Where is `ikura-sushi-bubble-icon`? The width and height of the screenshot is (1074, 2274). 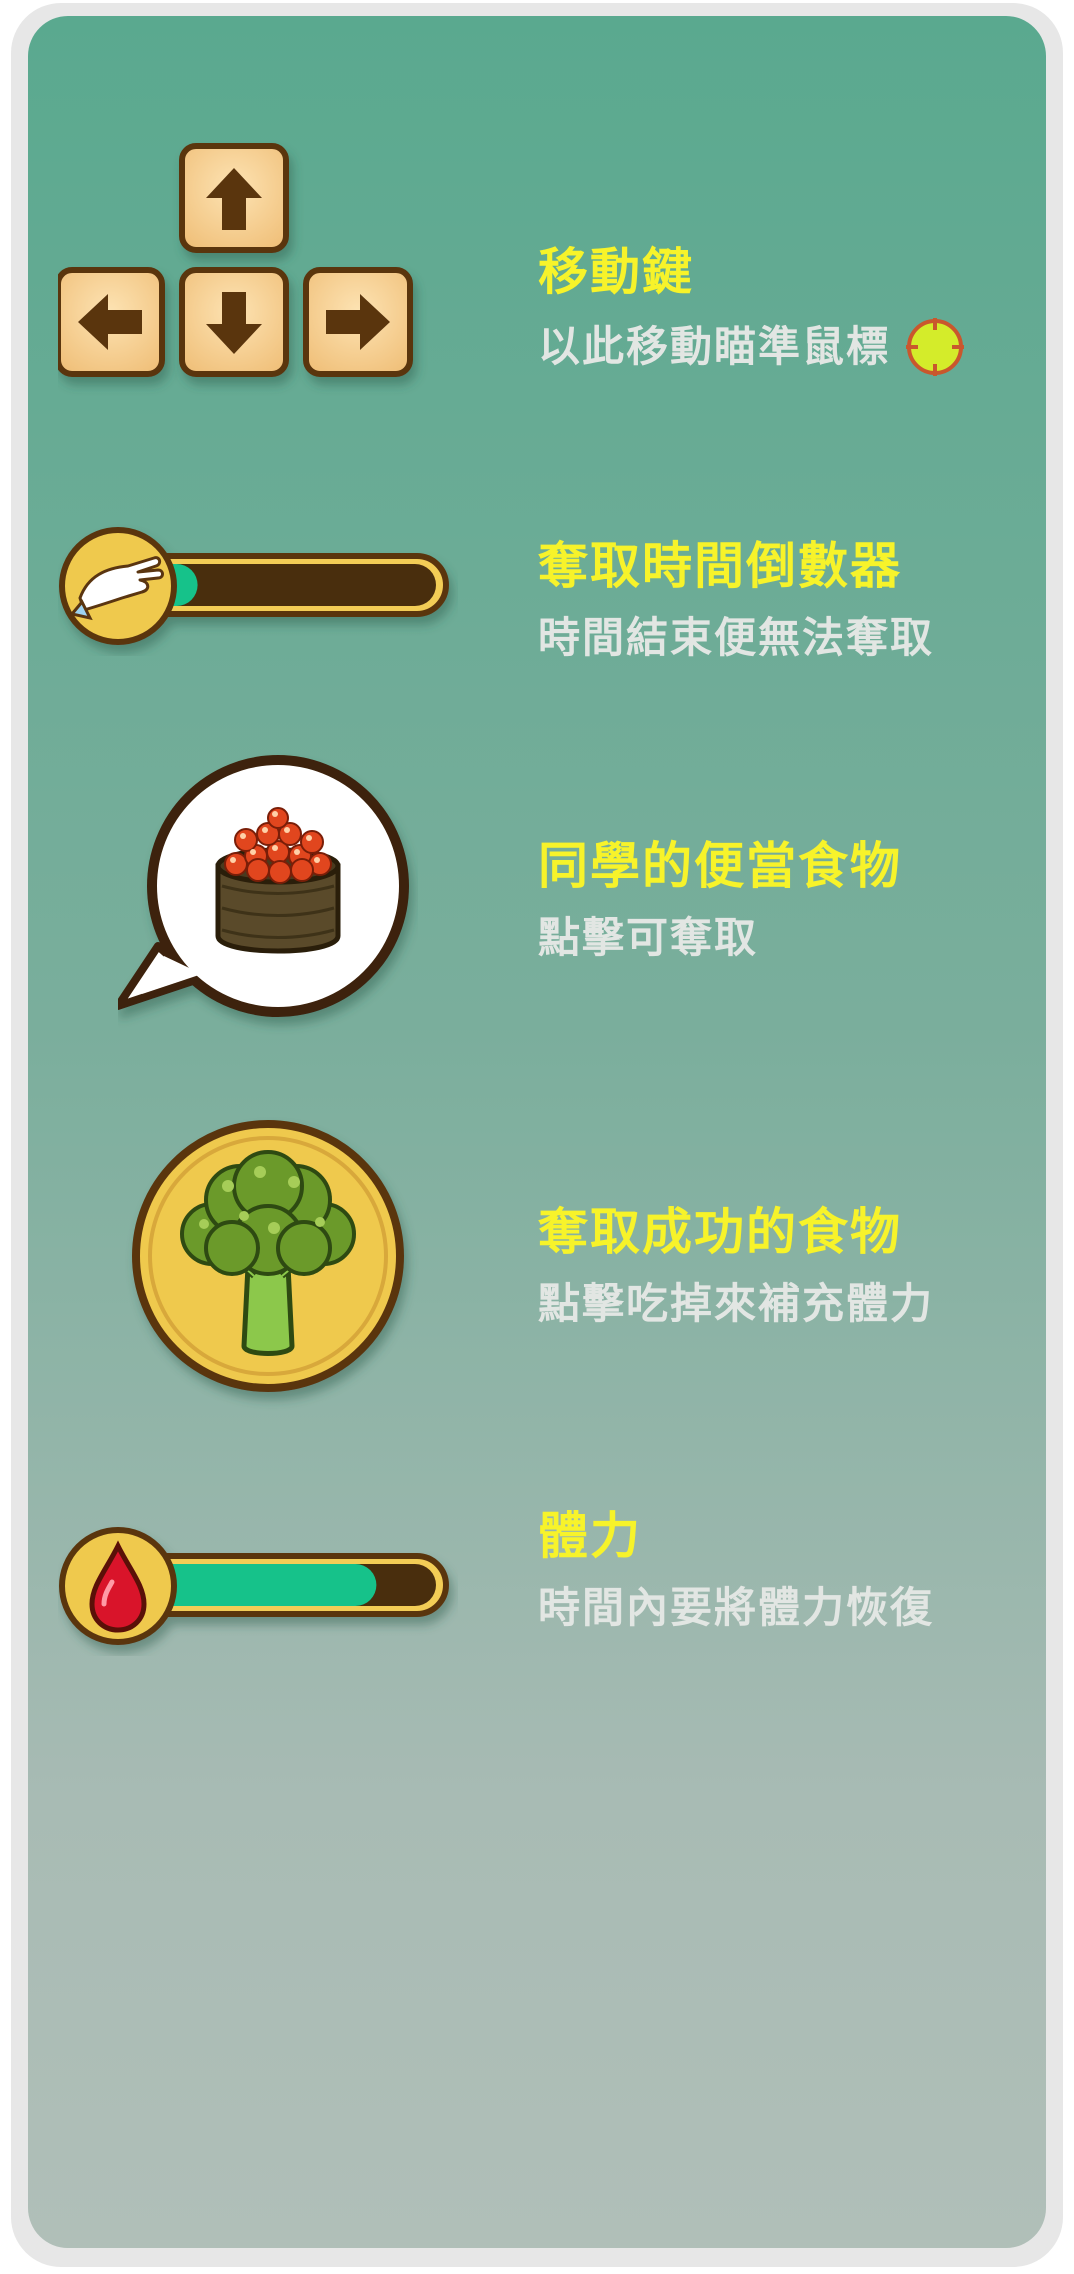
ikura-sushi-bubble-icon is located at coordinates (268, 886).